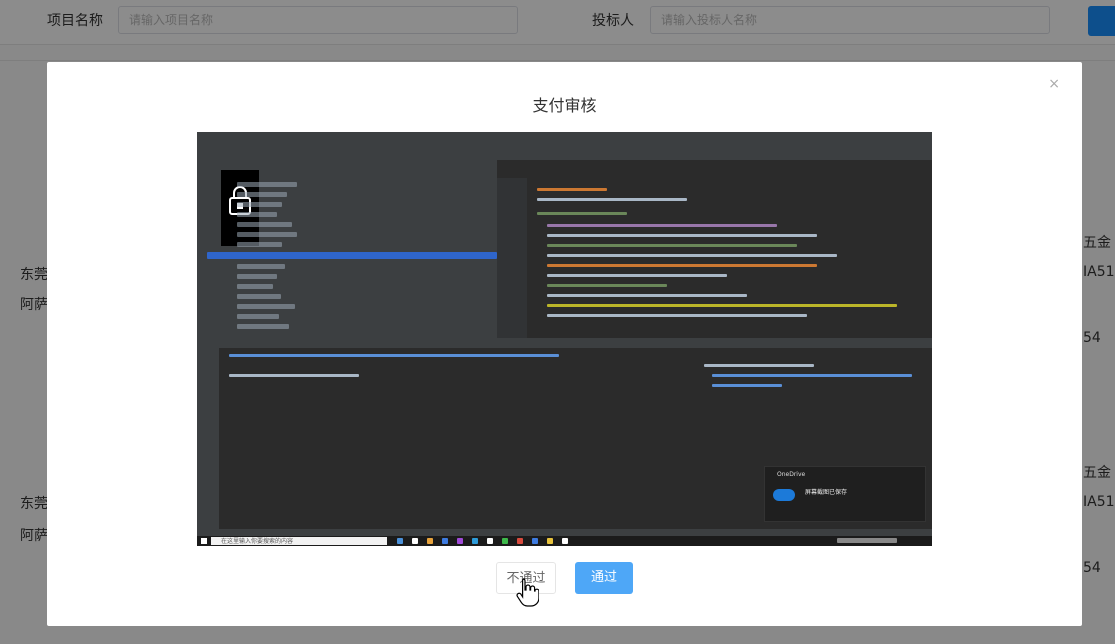 This screenshot has width=1115, height=644. I want to click on run-panel-toolbar, so click(213, 442).